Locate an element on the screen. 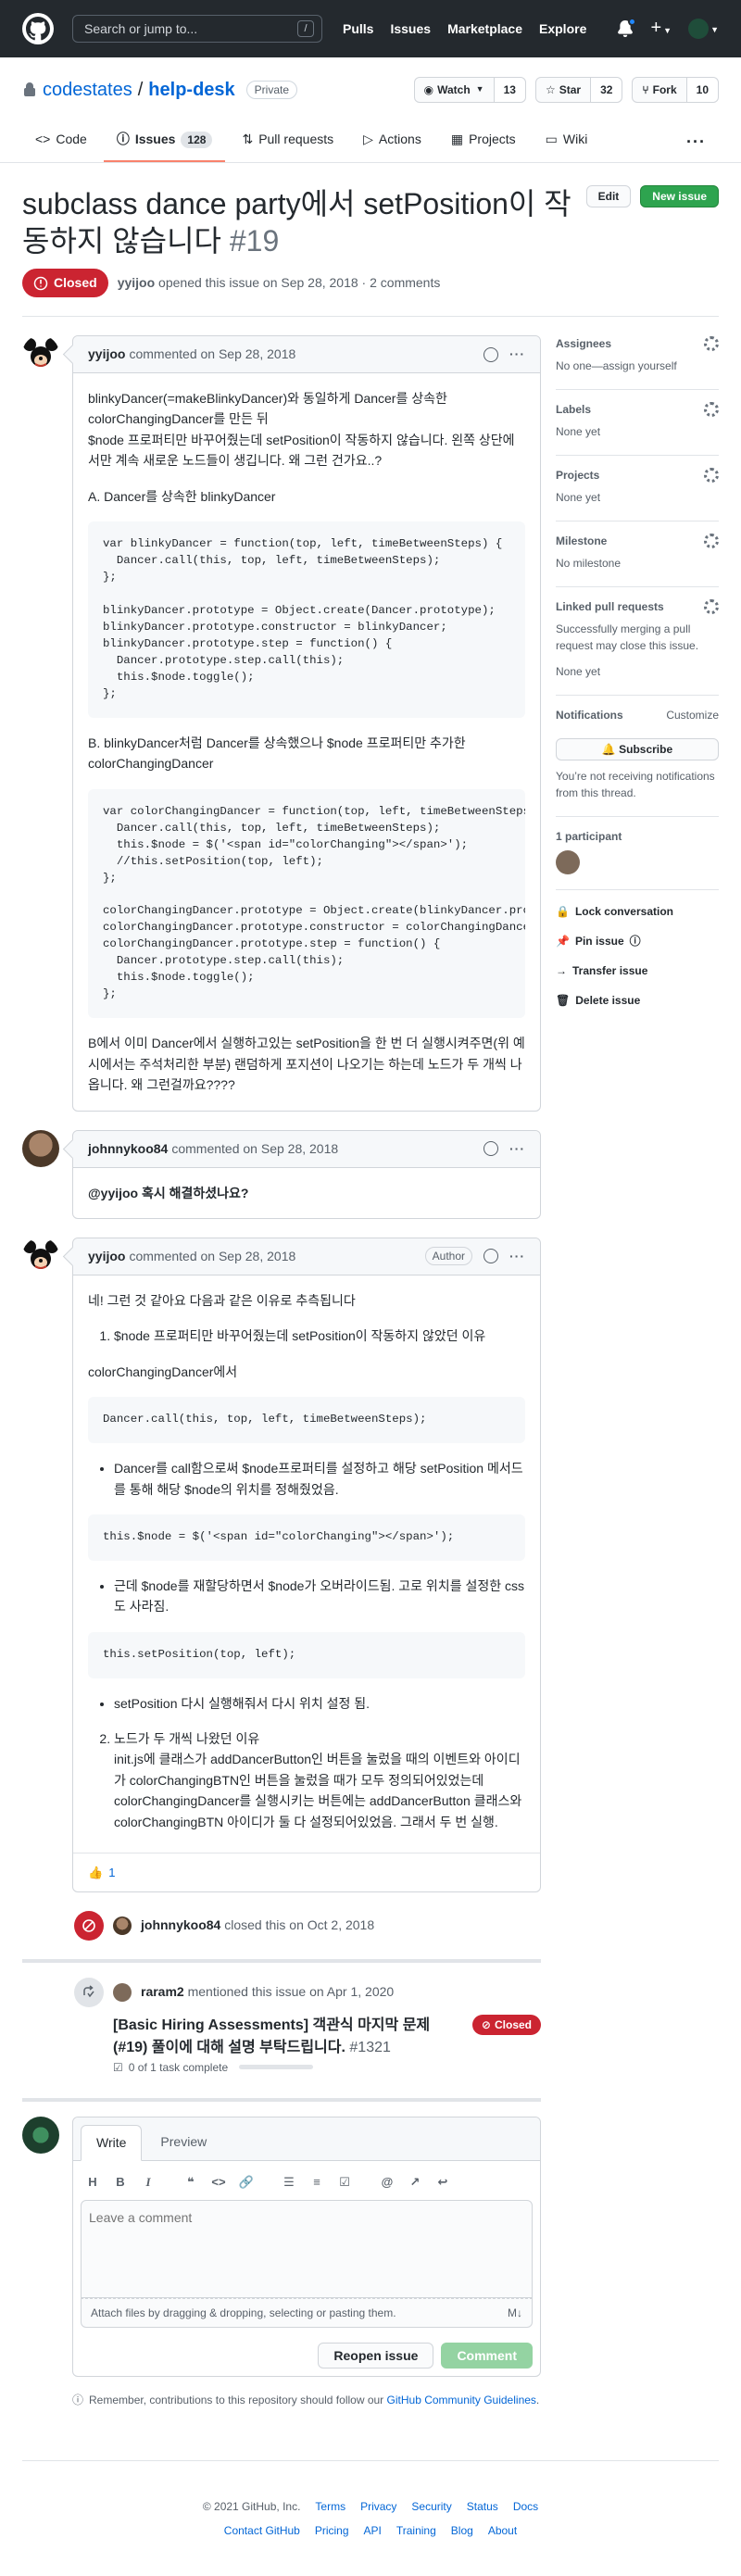 The image size is (741, 2576). tab-projects: ▦ Projects is located at coordinates (484, 142).